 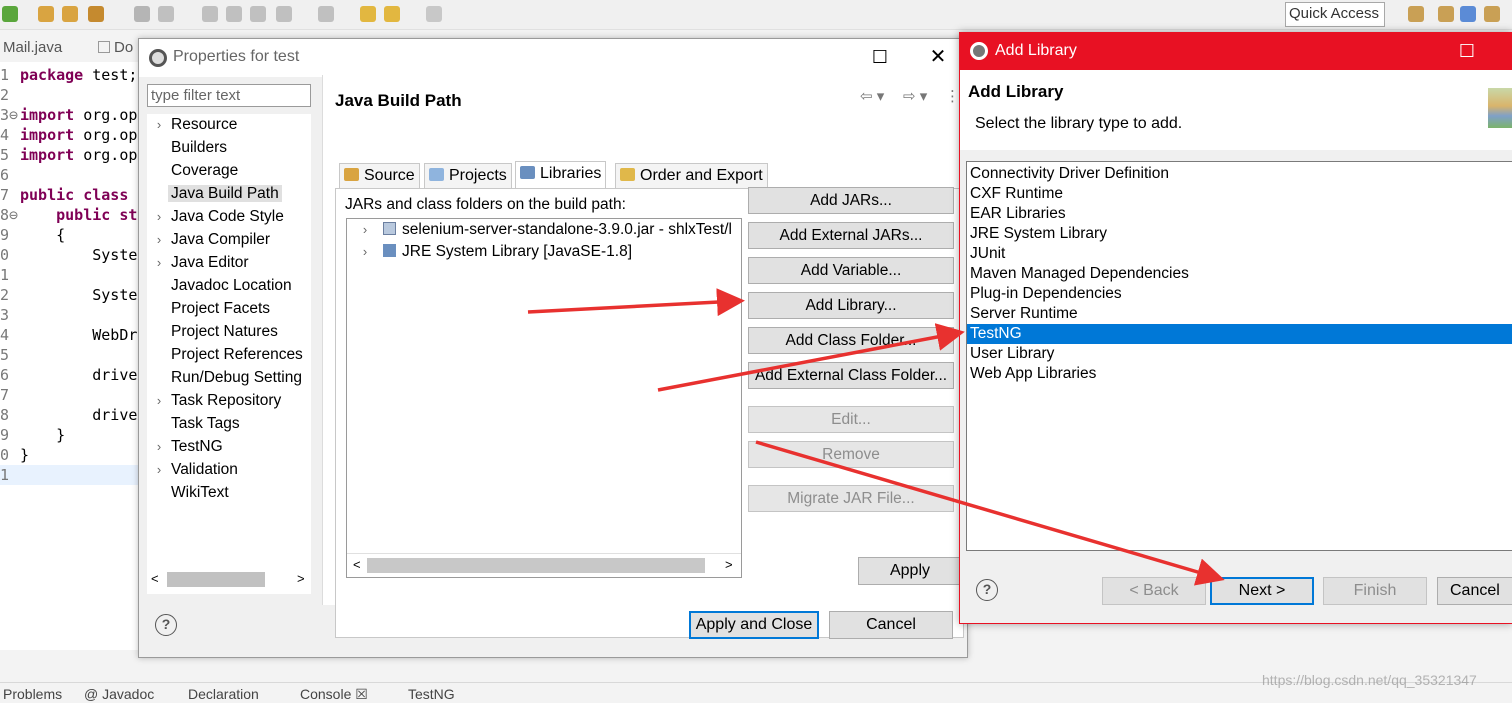 I want to click on library-type-item: EAR Libraries, so click(x=1239, y=214).